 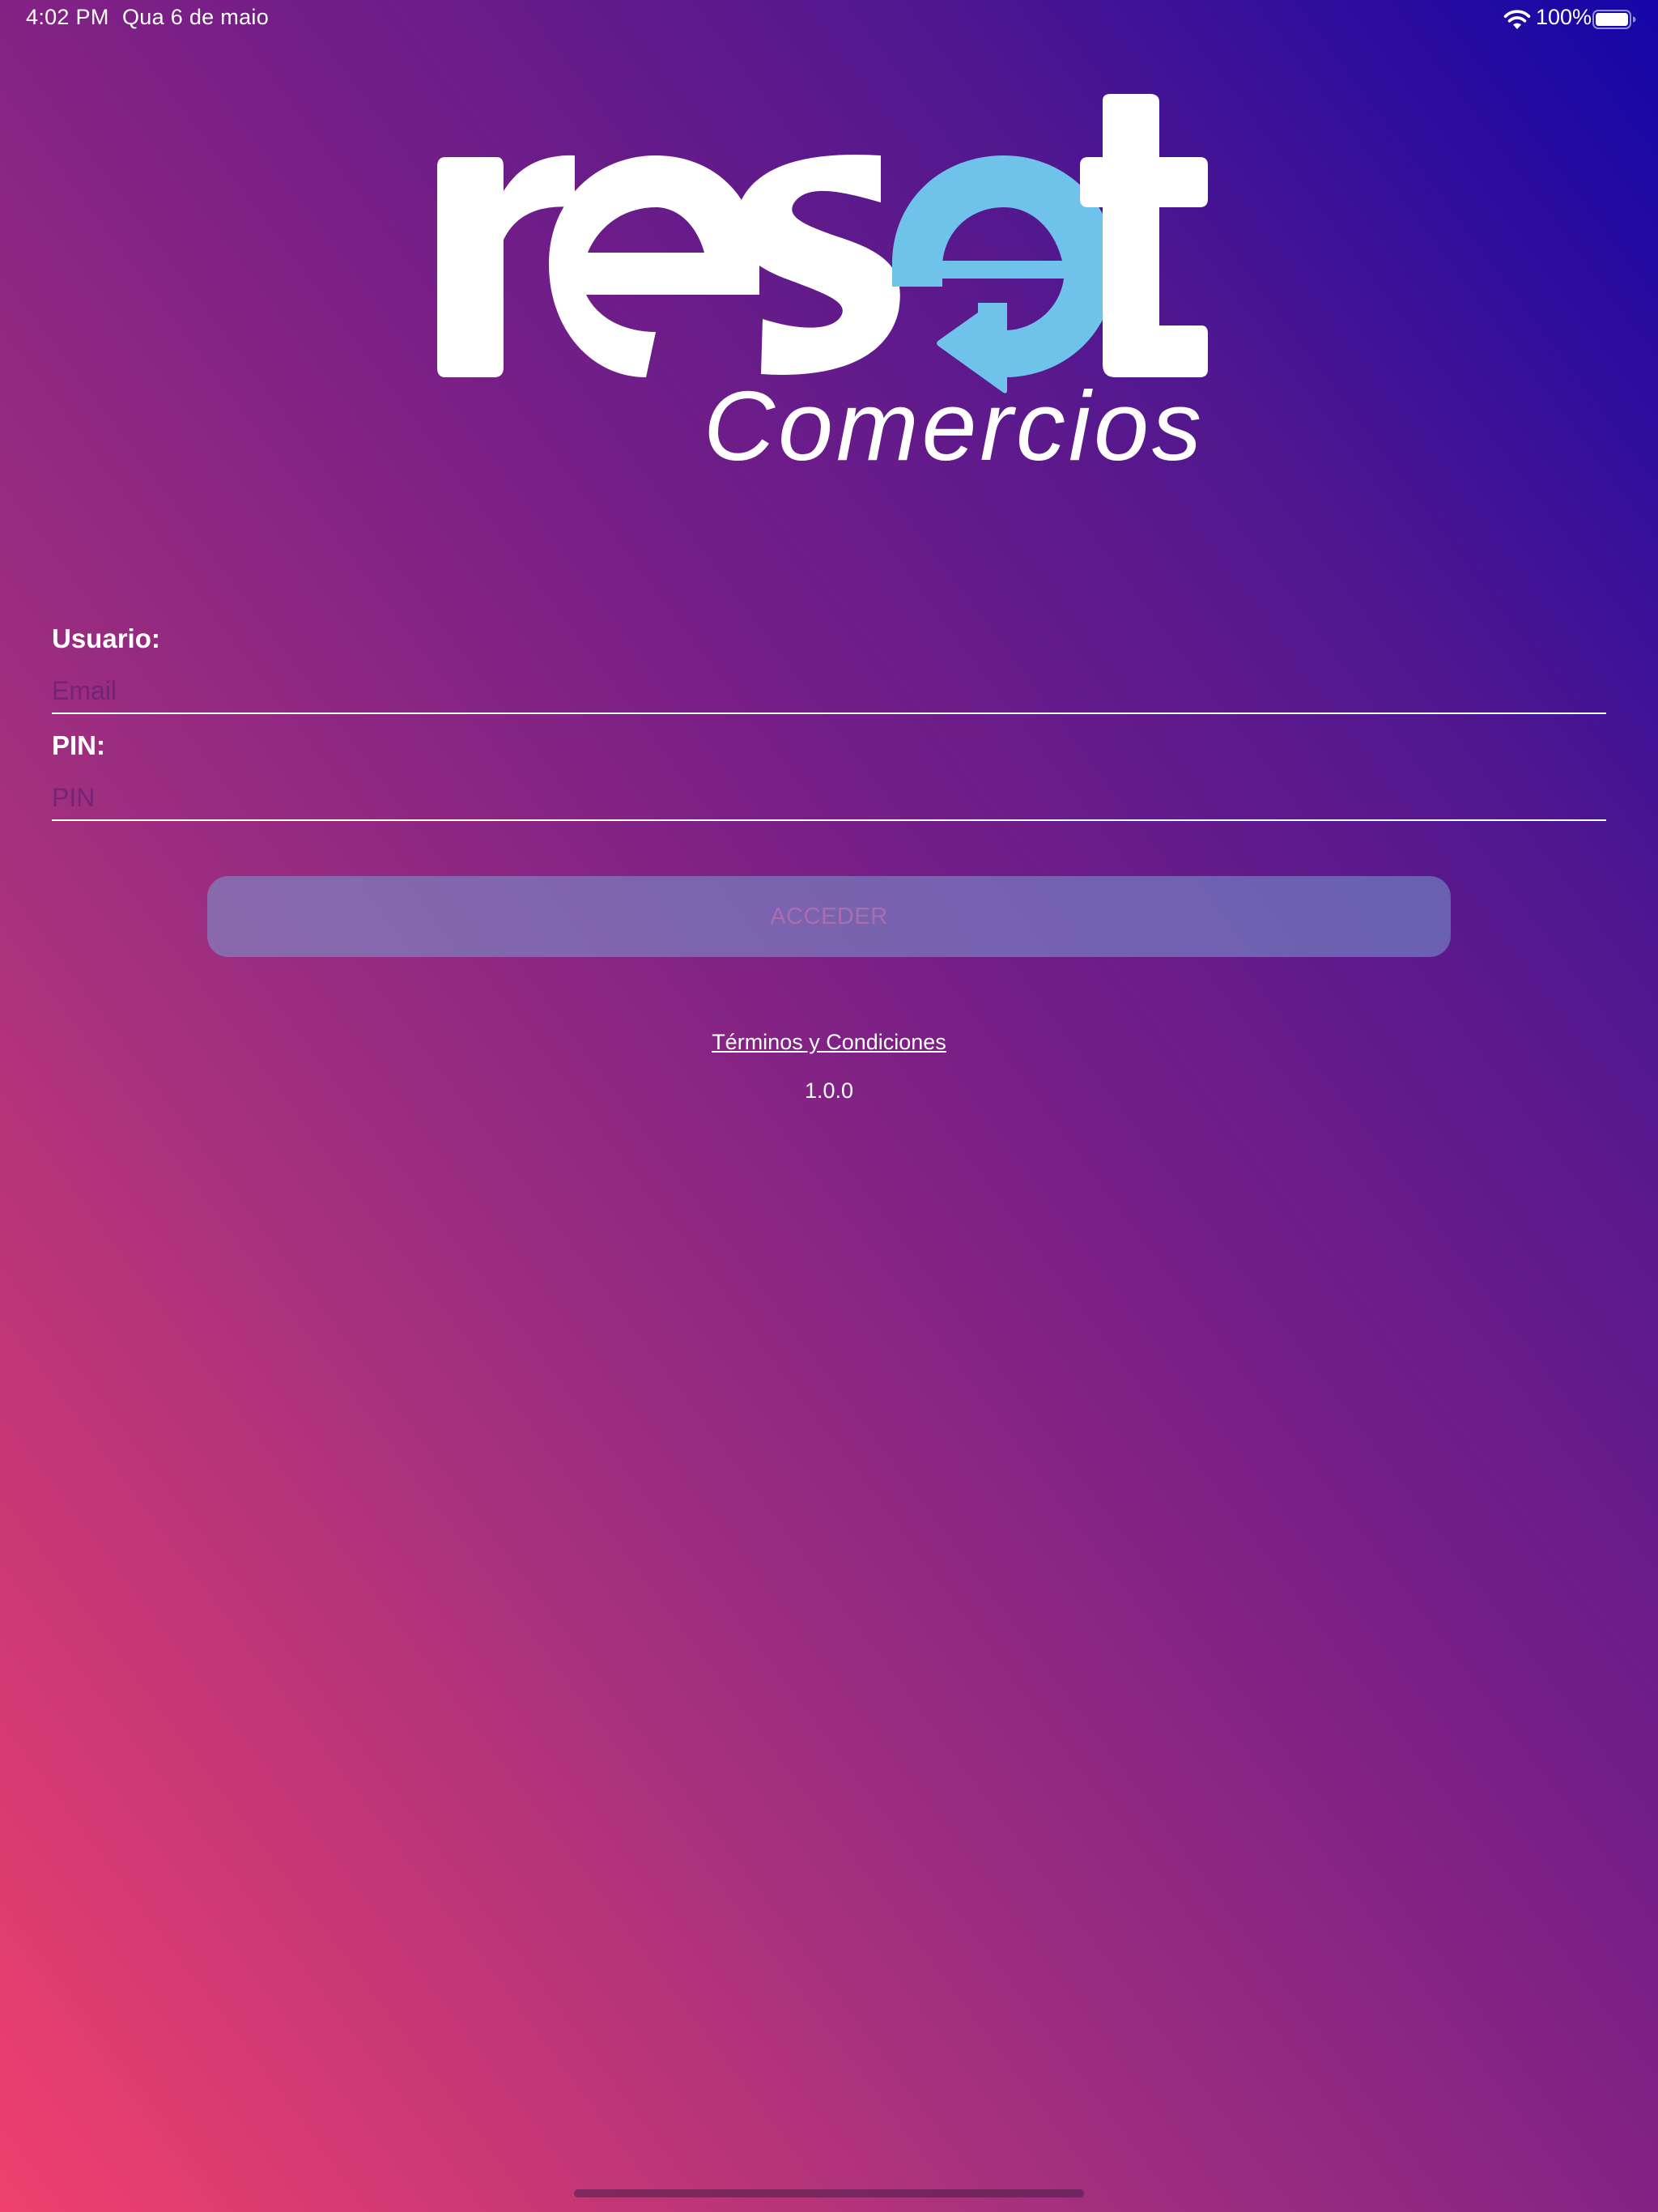 What do you see at coordinates (67, 17) in the screenshot?
I see `status-time: 4:02 PM` at bounding box center [67, 17].